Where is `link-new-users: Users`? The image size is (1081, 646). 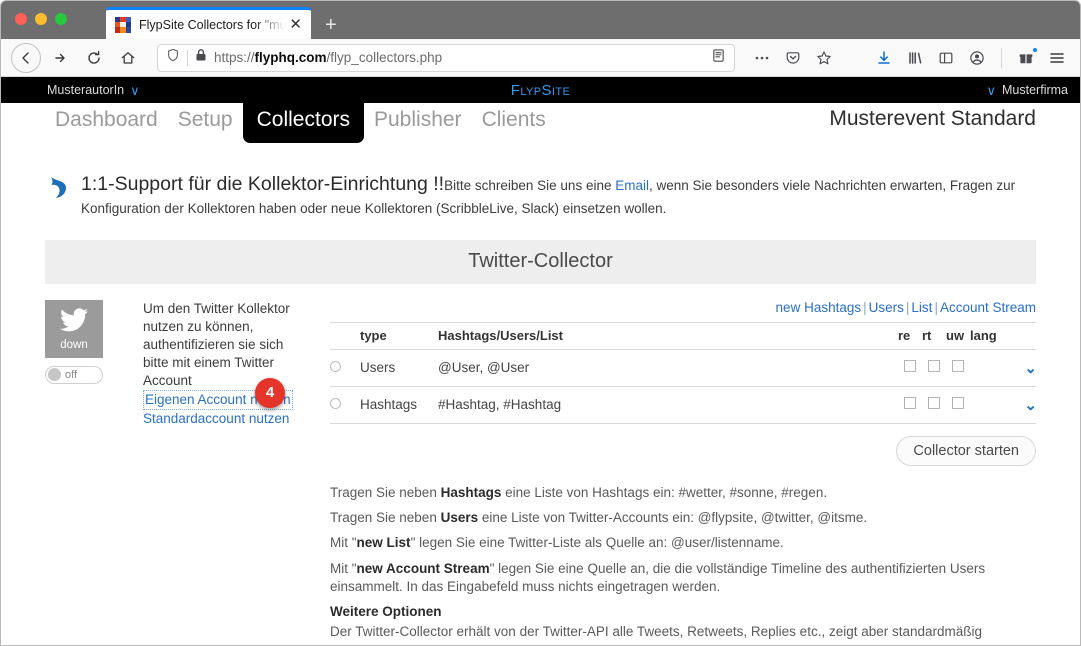 link-new-users: Users is located at coordinates (886, 307).